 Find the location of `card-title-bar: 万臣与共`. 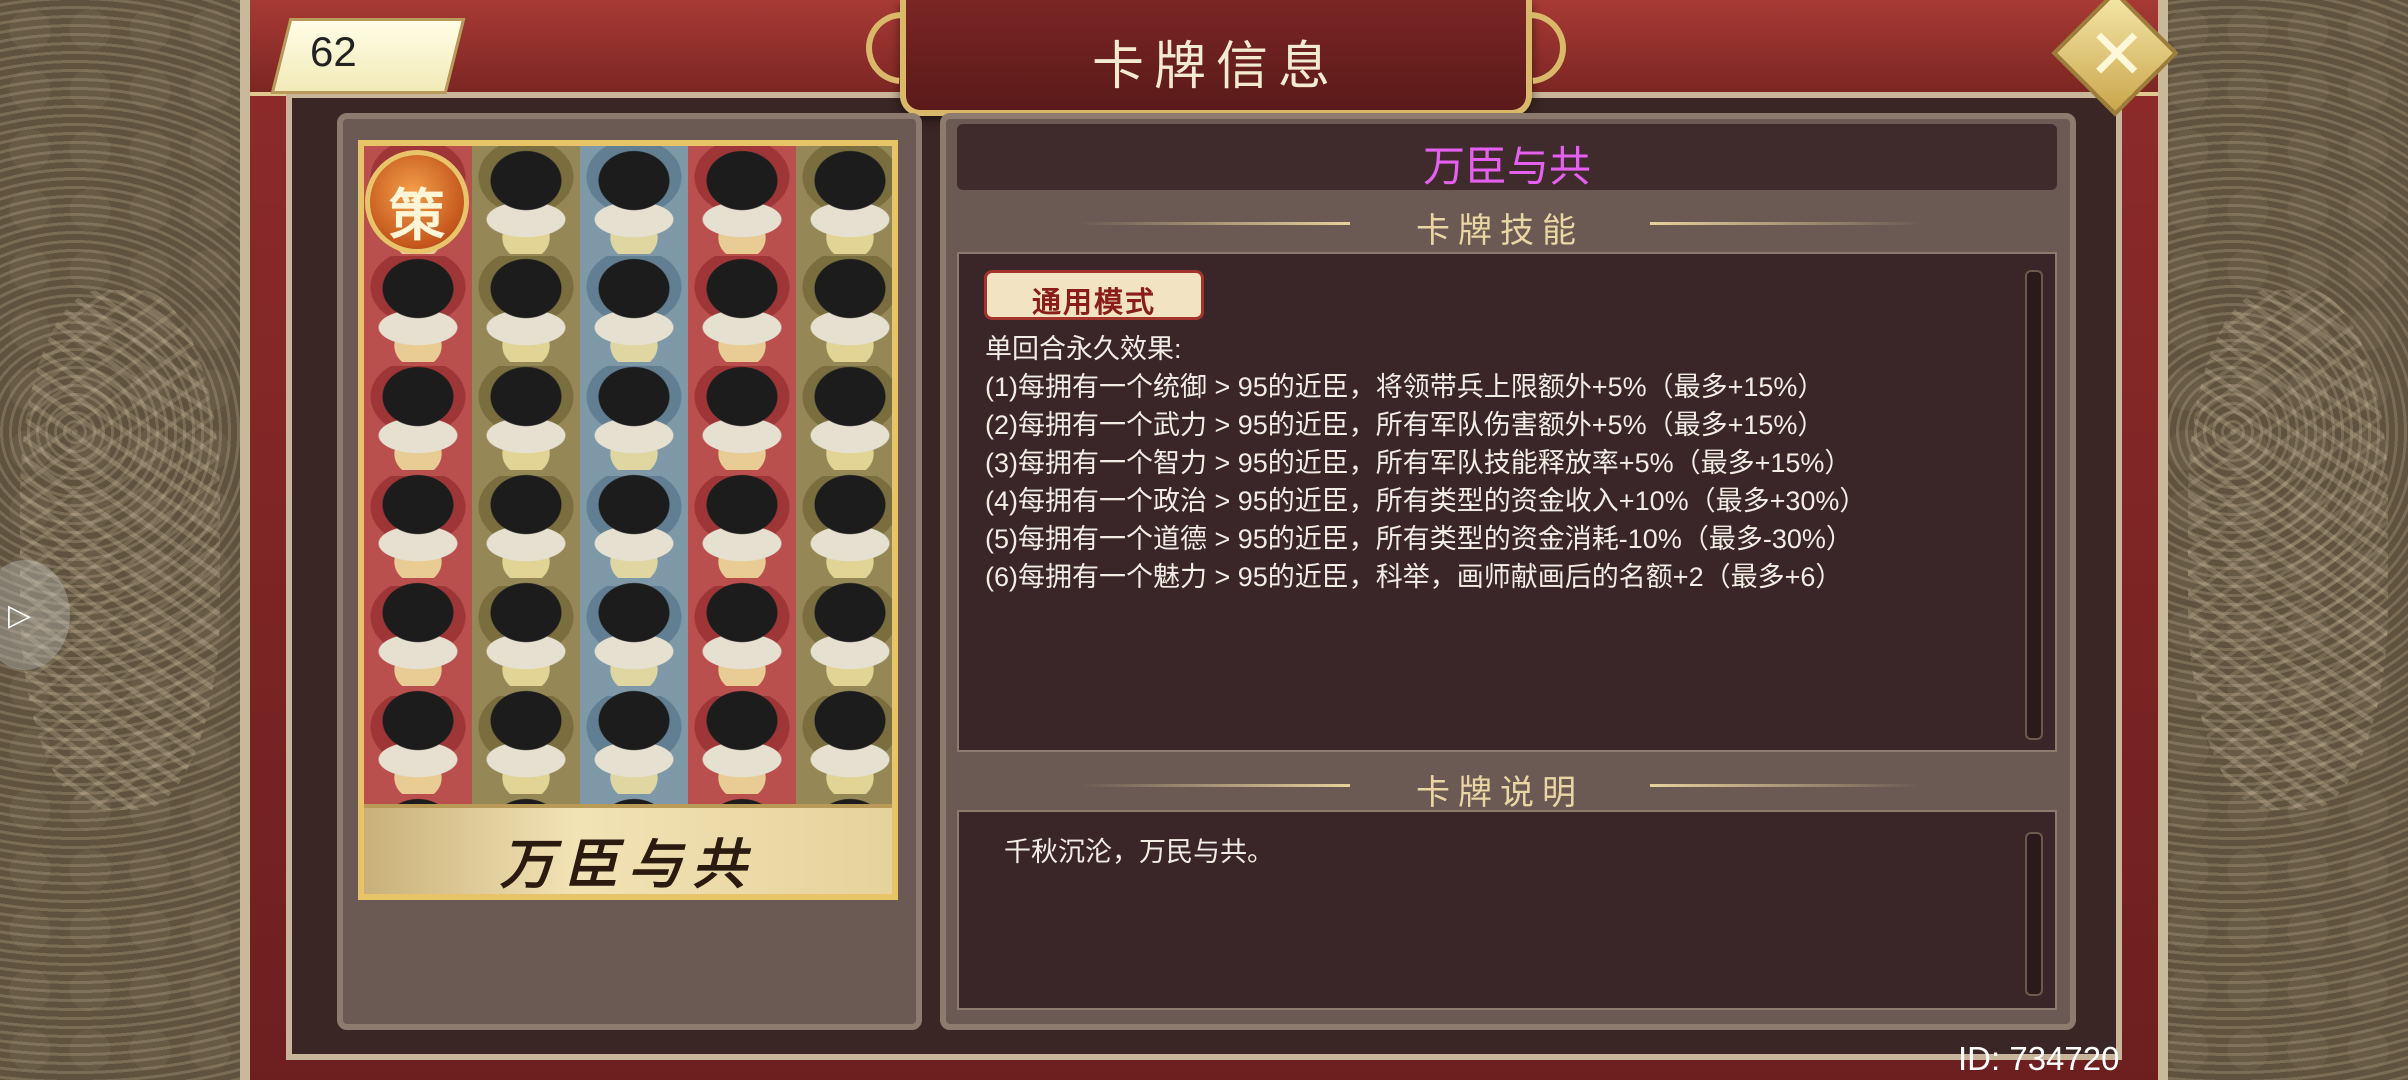

card-title-bar: 万臣与共 is located at coordinates (1507, 157).